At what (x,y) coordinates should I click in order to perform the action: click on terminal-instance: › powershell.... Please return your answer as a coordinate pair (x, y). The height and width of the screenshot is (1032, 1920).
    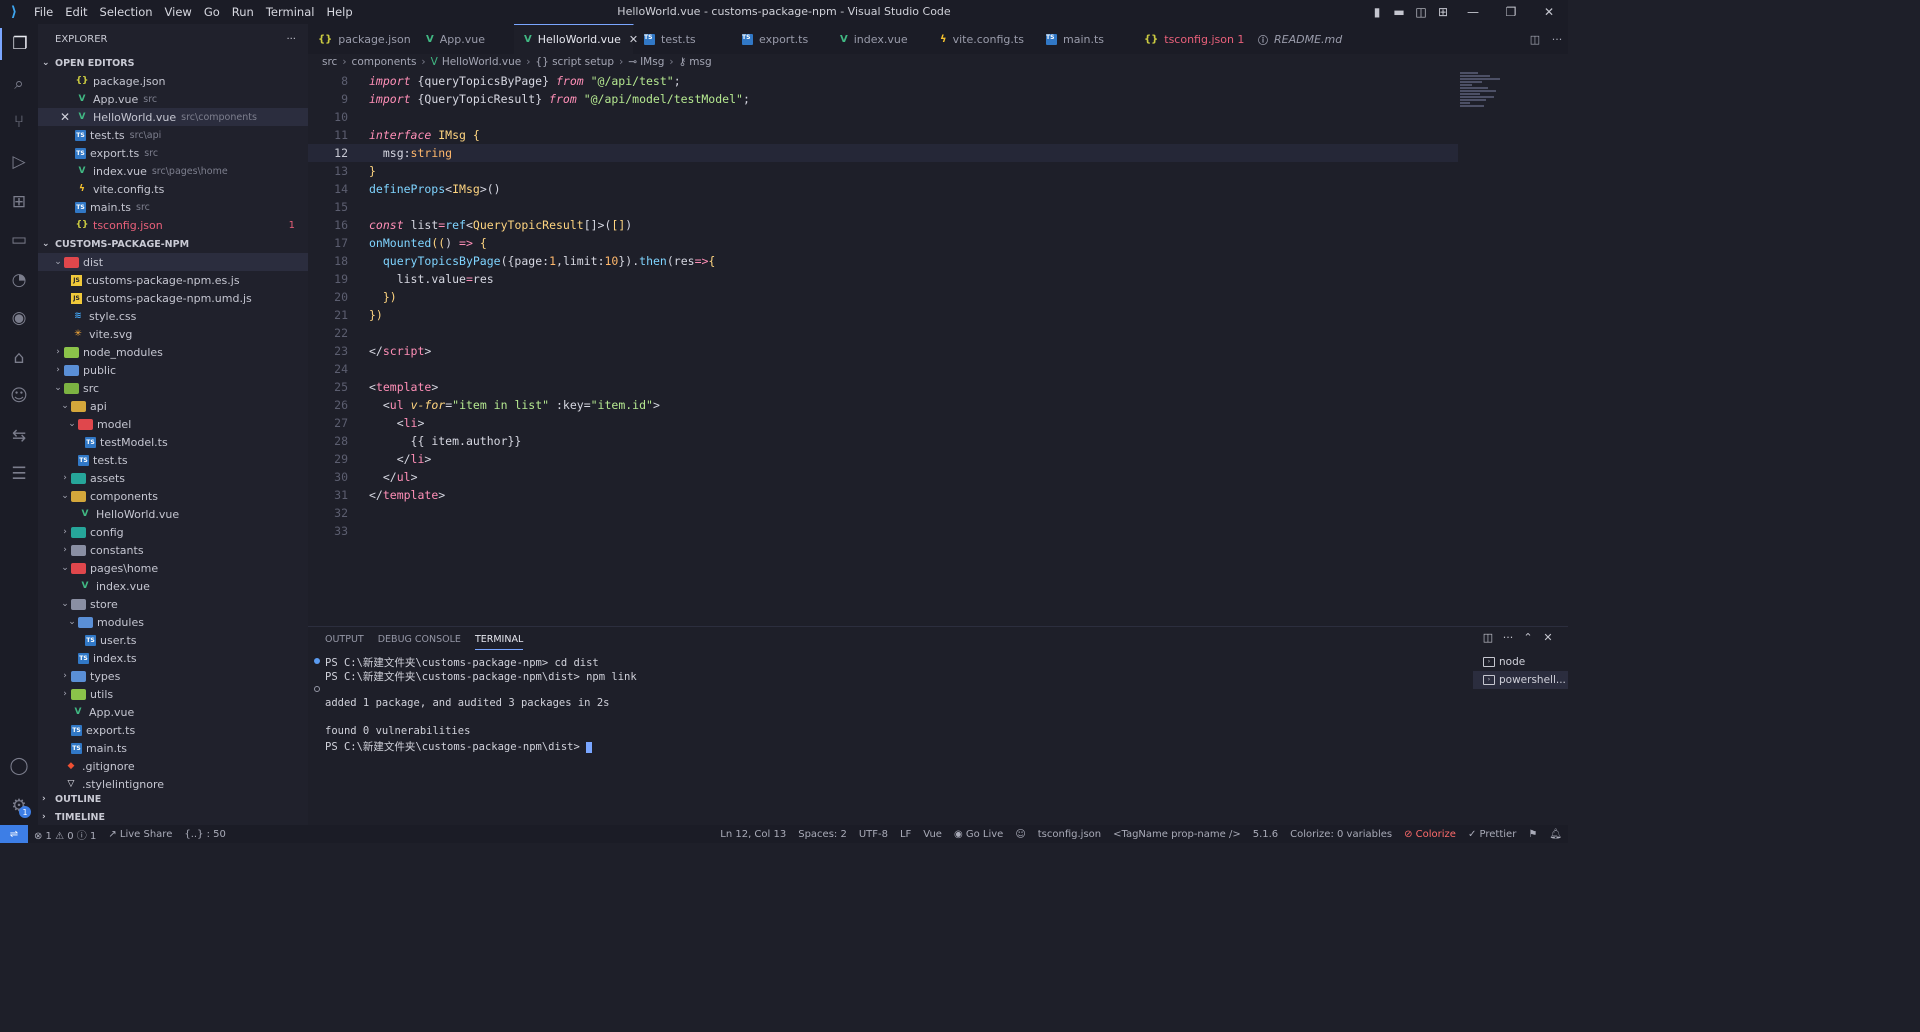
    Looking at the image, I should click on (1520, 680).